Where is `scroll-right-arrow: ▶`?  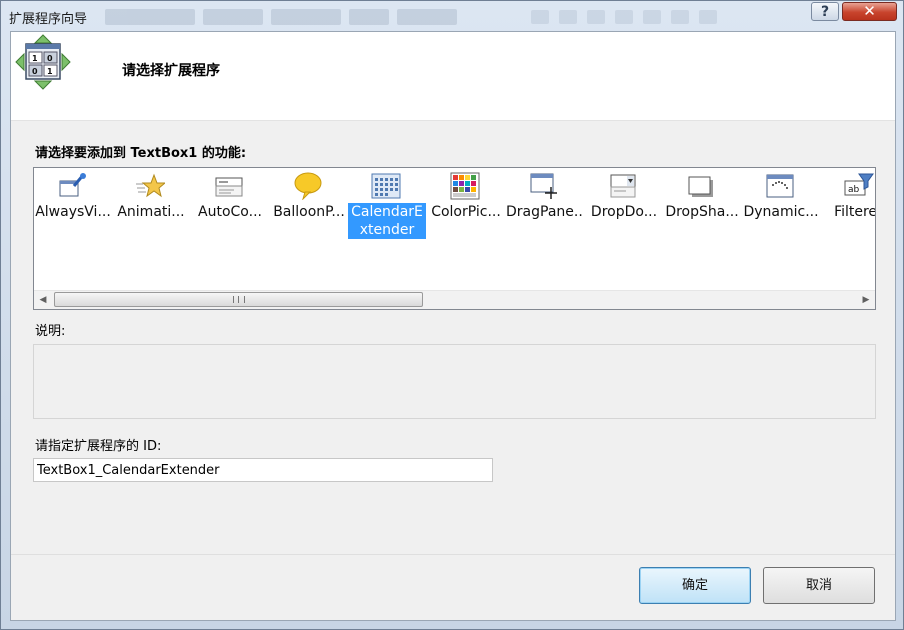
scroll-right-arrow: ▶ is located at coordinates (866, 300).